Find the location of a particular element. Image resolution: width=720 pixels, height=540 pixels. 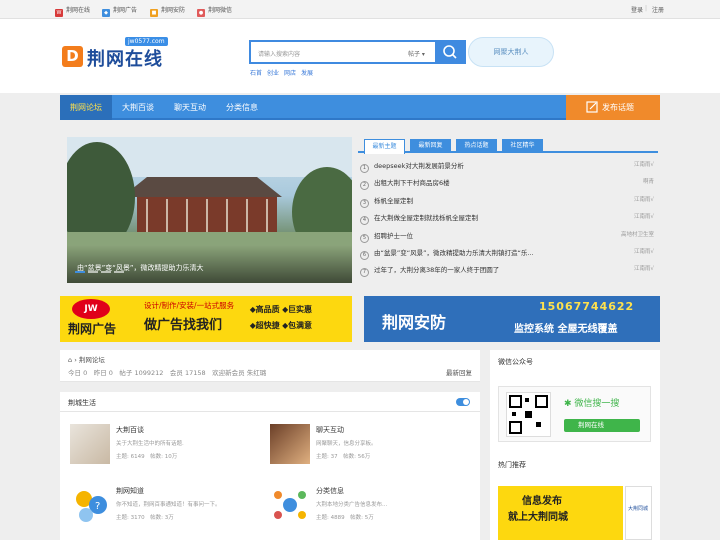

nav-item-baitan: 大荆百谈 is located at coordinates (138, 107).